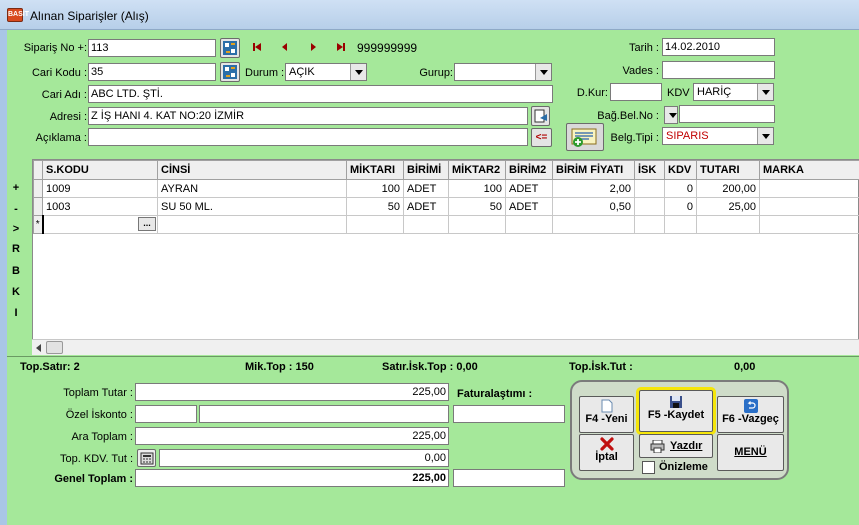 Image resolution: width=859 pixels, height=525 pixels. I want to click on cell-birim-fiyati: 0,50, so click(593, 206).